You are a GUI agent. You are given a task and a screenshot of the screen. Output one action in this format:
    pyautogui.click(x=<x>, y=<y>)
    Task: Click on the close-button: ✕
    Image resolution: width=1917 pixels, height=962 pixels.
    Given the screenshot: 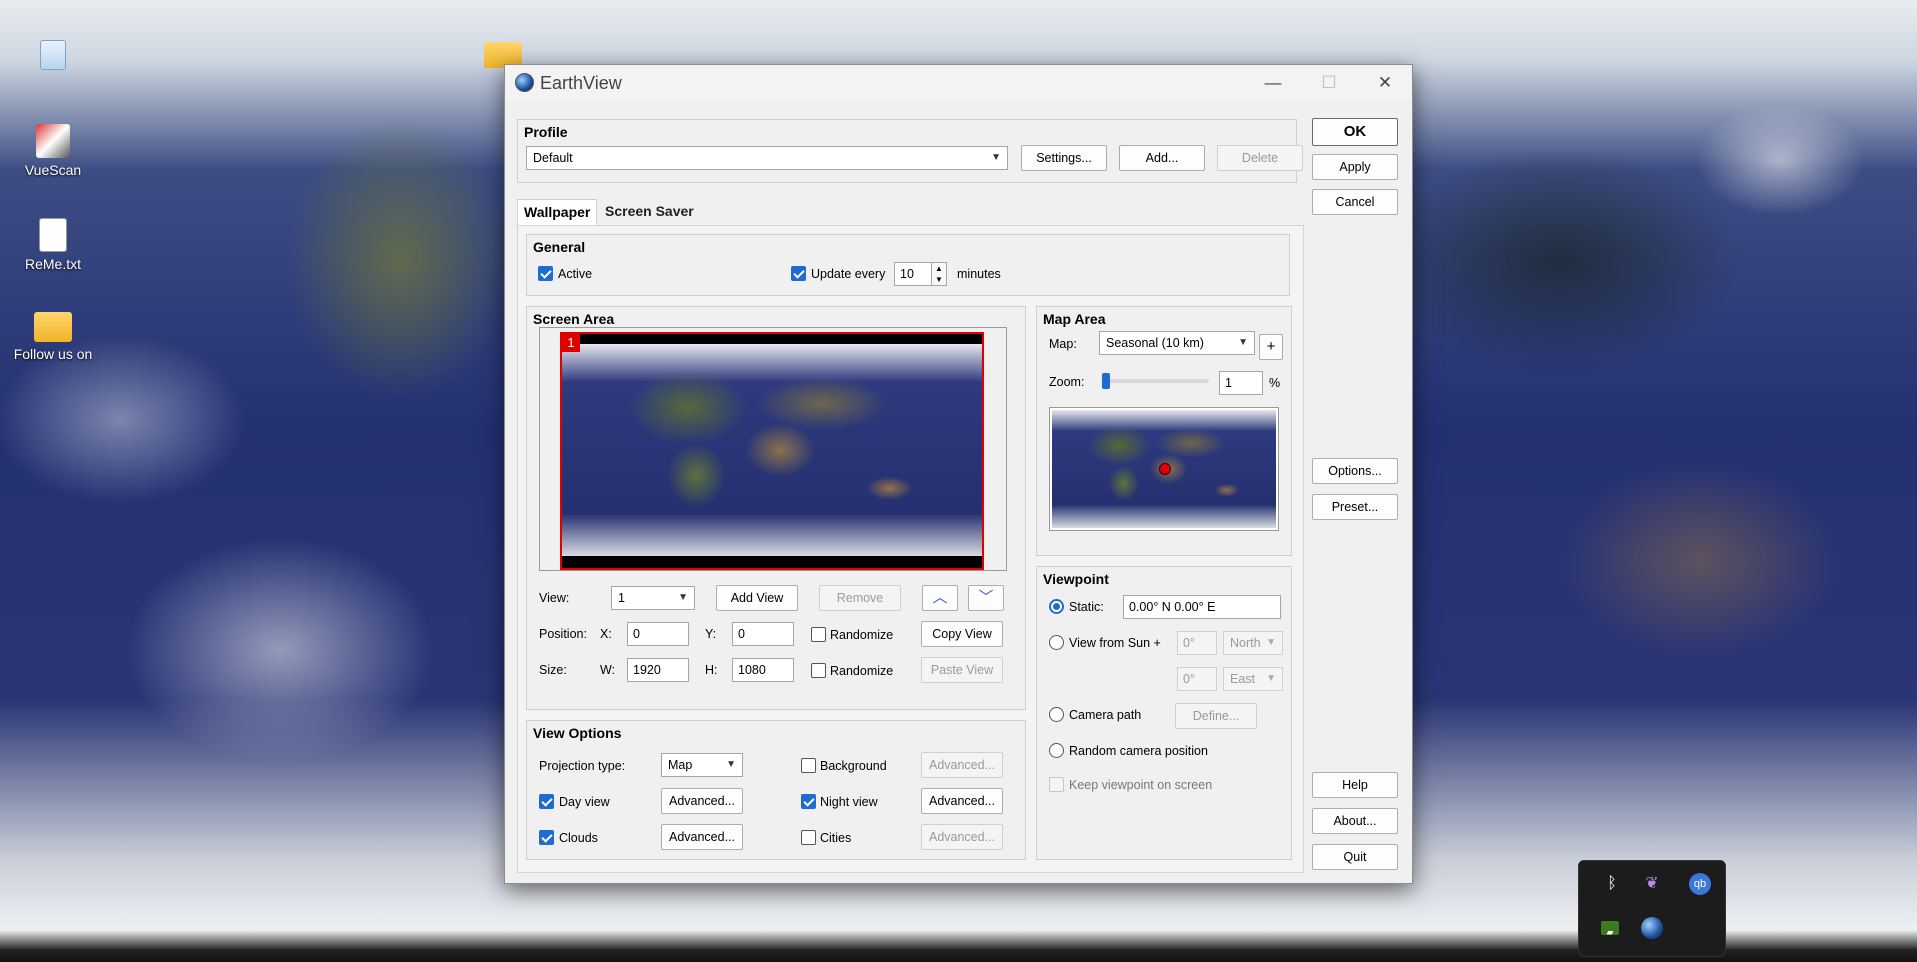 What is the action you would take?
    pyautogui.click(x=1385, y=83)
    